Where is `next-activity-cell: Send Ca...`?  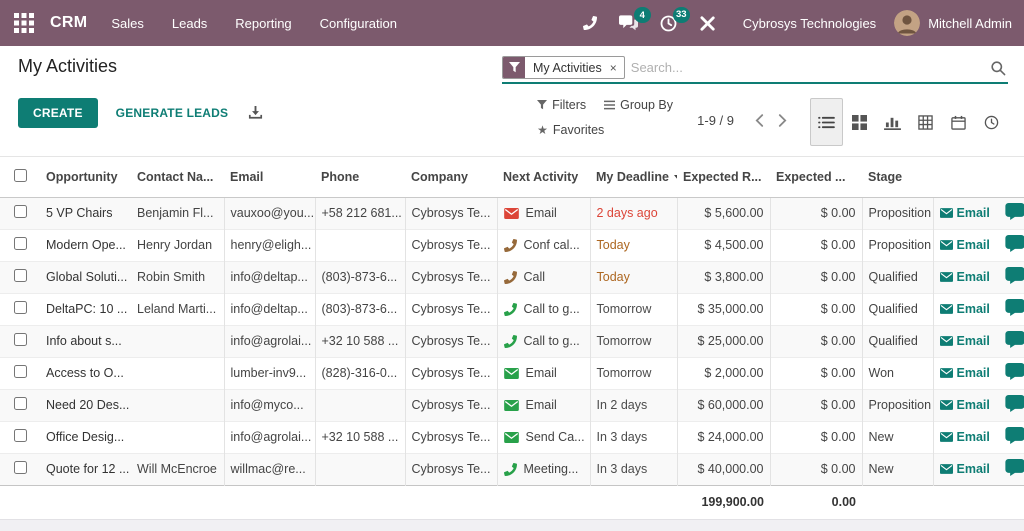 next-activity-cell: Send Ca... is located at coordinates (543, 437).